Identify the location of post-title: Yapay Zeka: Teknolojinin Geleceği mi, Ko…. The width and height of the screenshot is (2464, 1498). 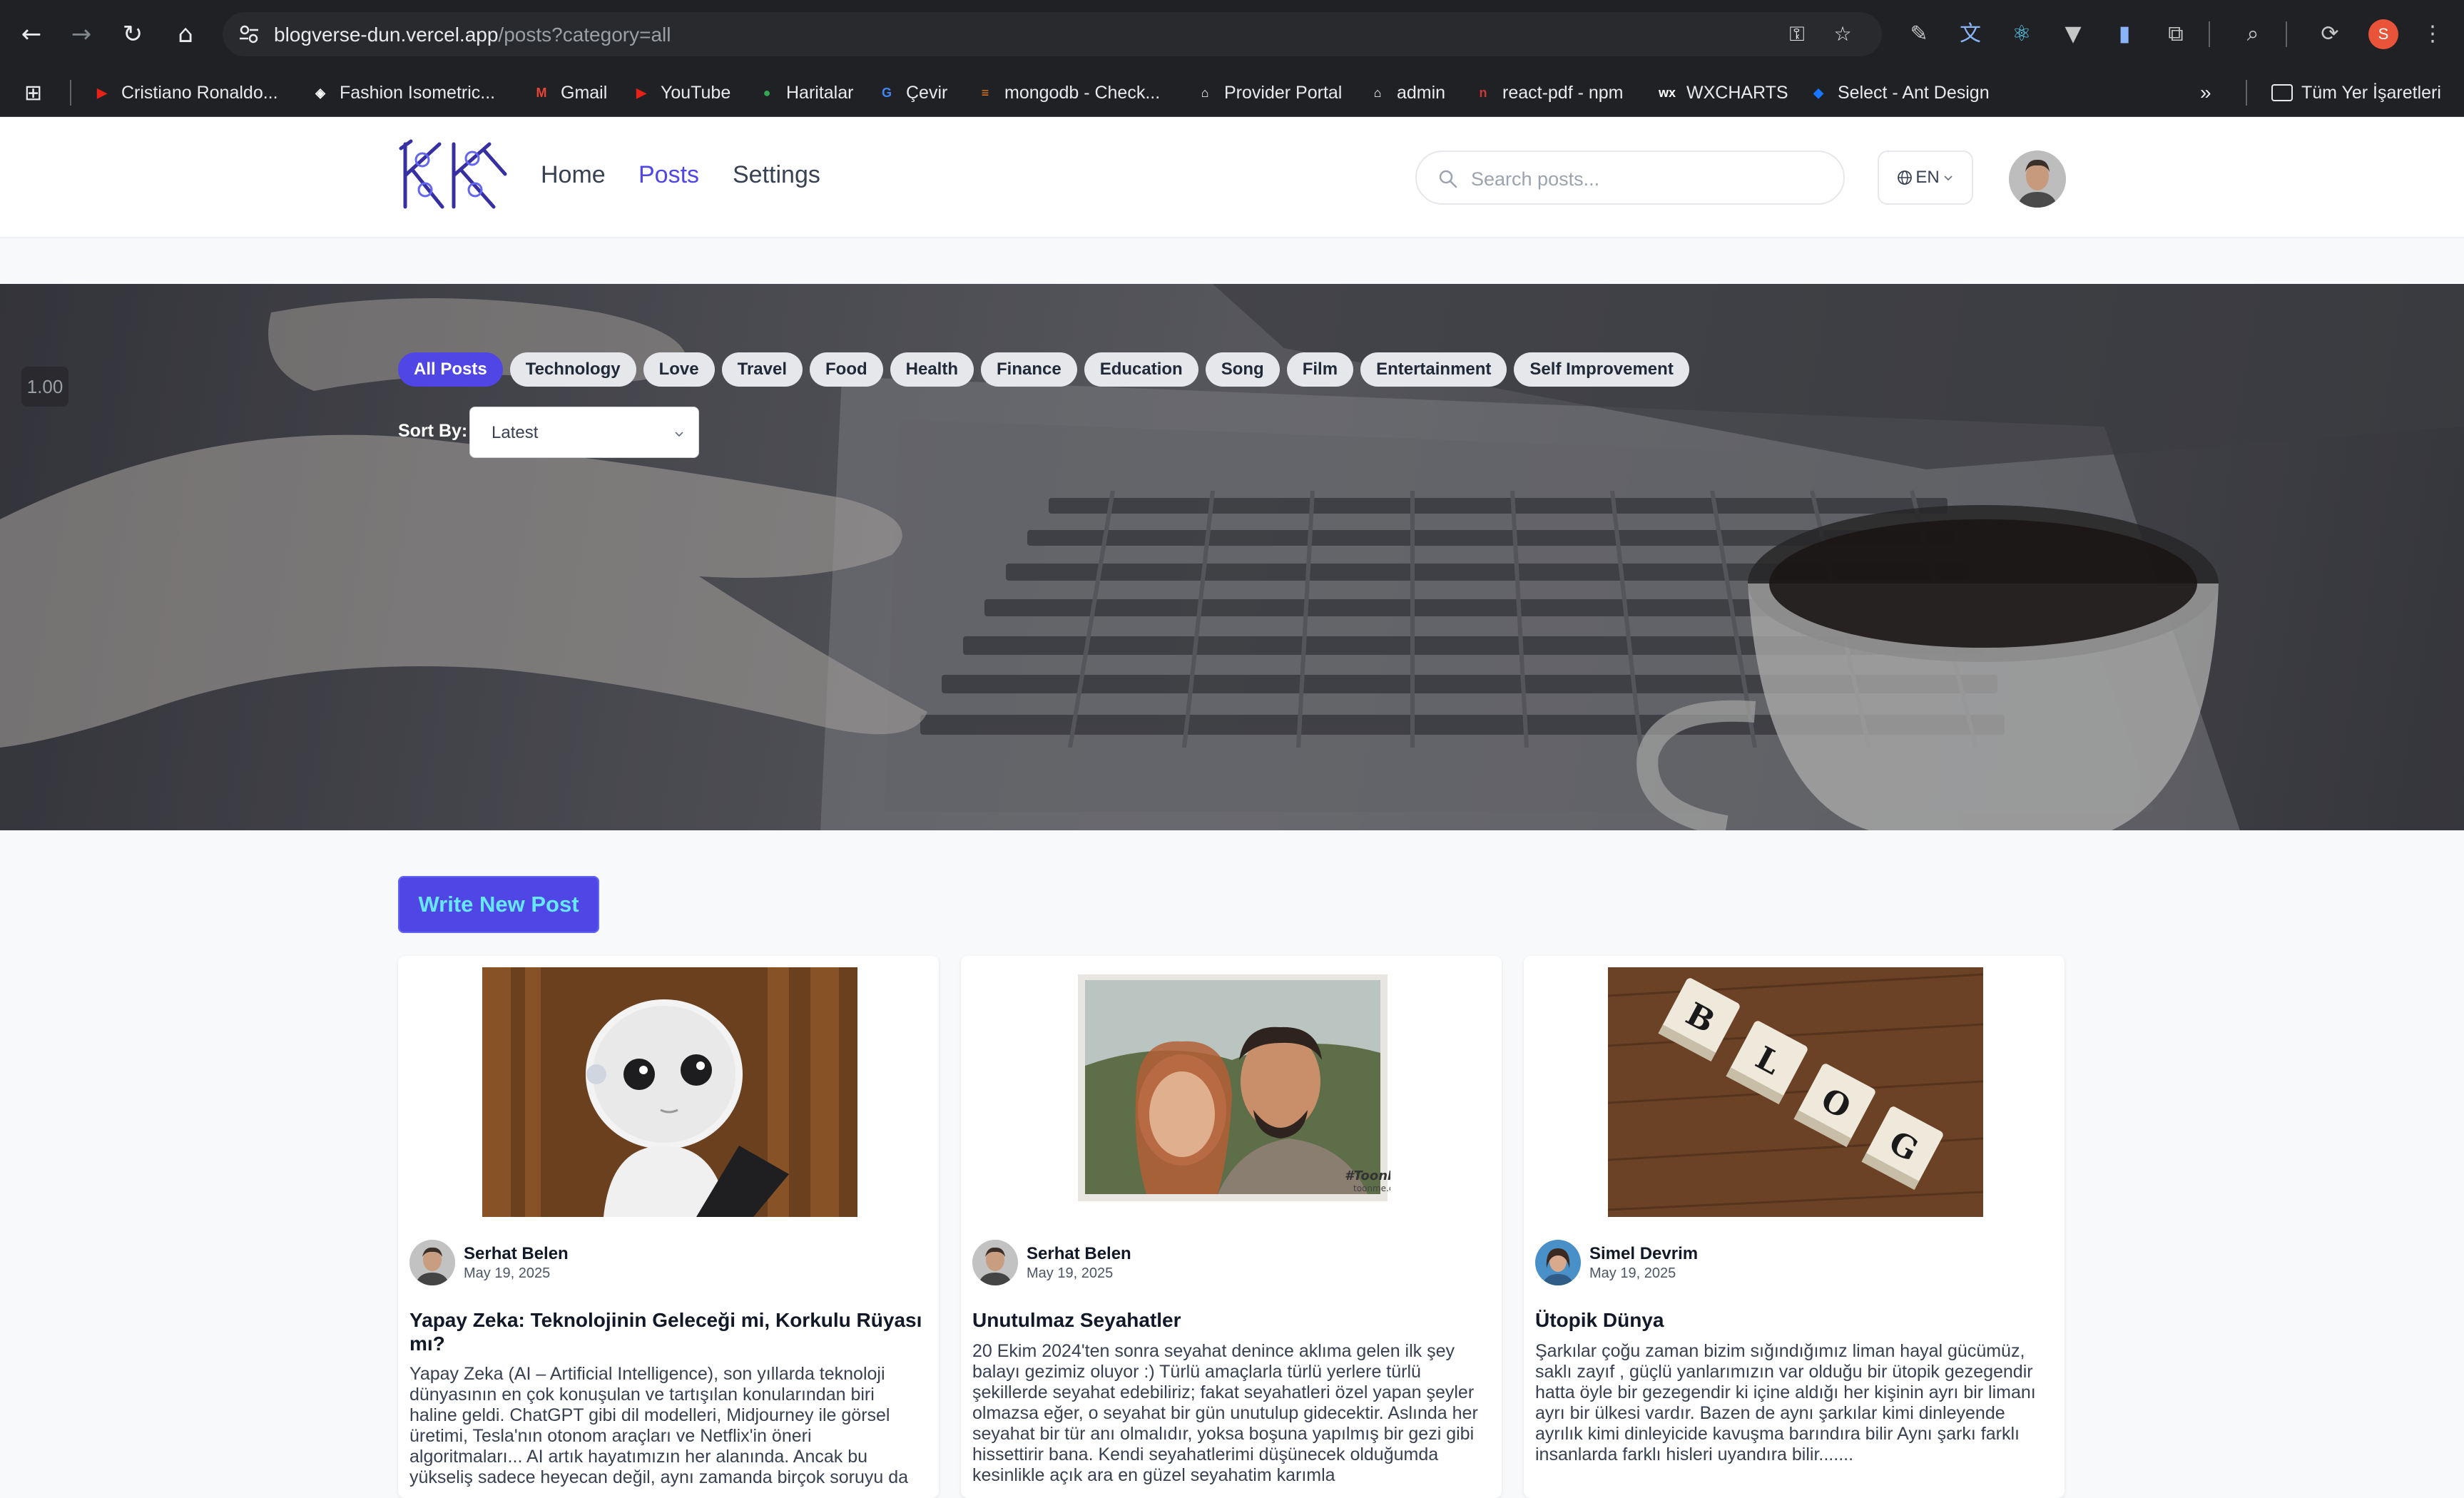
(666, 1331).